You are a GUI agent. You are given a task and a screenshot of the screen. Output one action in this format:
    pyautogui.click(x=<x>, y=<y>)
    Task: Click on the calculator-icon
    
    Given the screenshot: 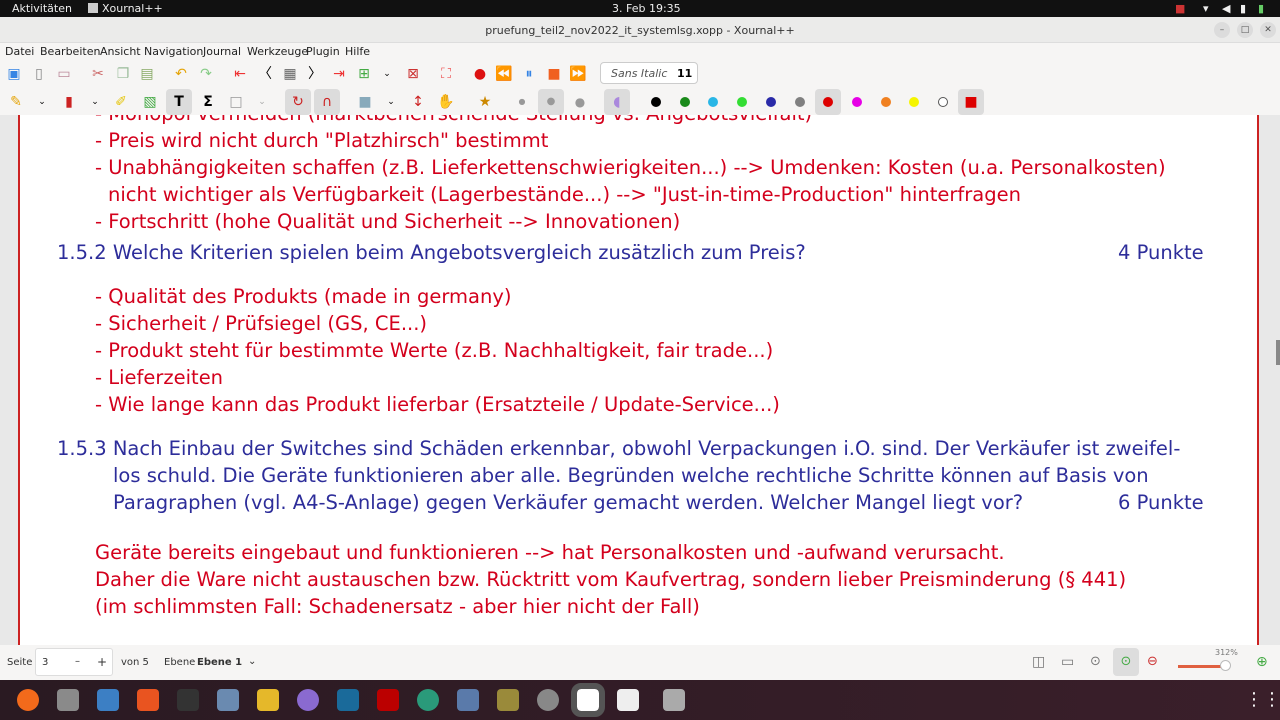 What is the action you would take?
    pyautogui.click(x=268, y=700)
    